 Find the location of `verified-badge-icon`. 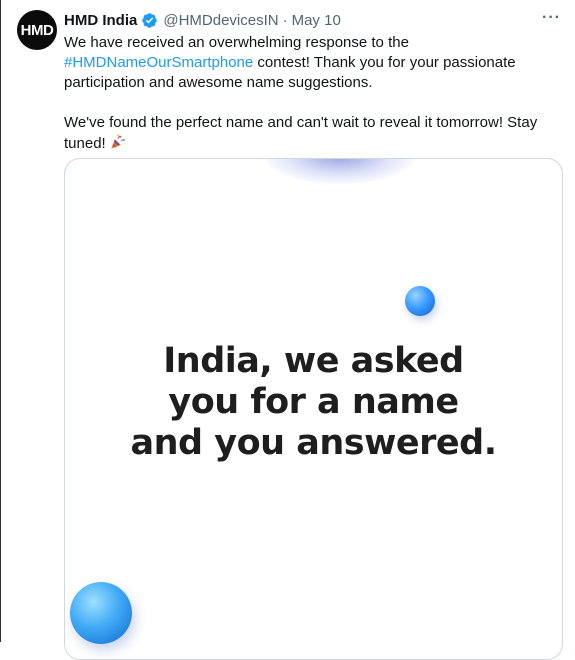

verified-badge-icon is located at coordinates (150, 20).